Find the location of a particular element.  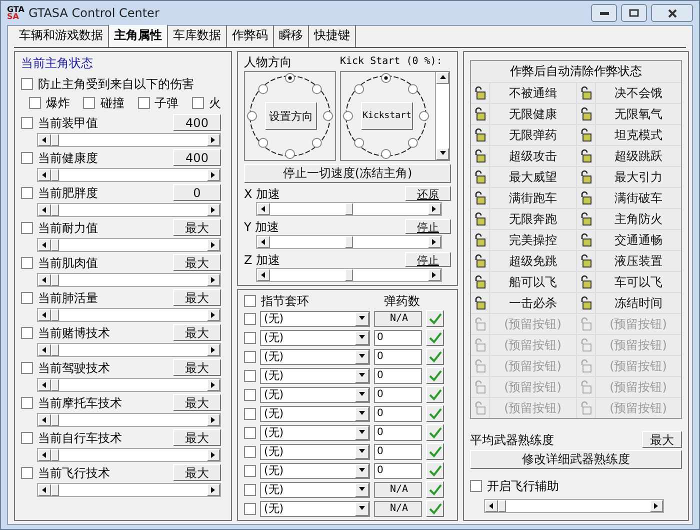

checkbox-label: 防止主角受到来自以下的伤害 is located at coordinates (116, 84).